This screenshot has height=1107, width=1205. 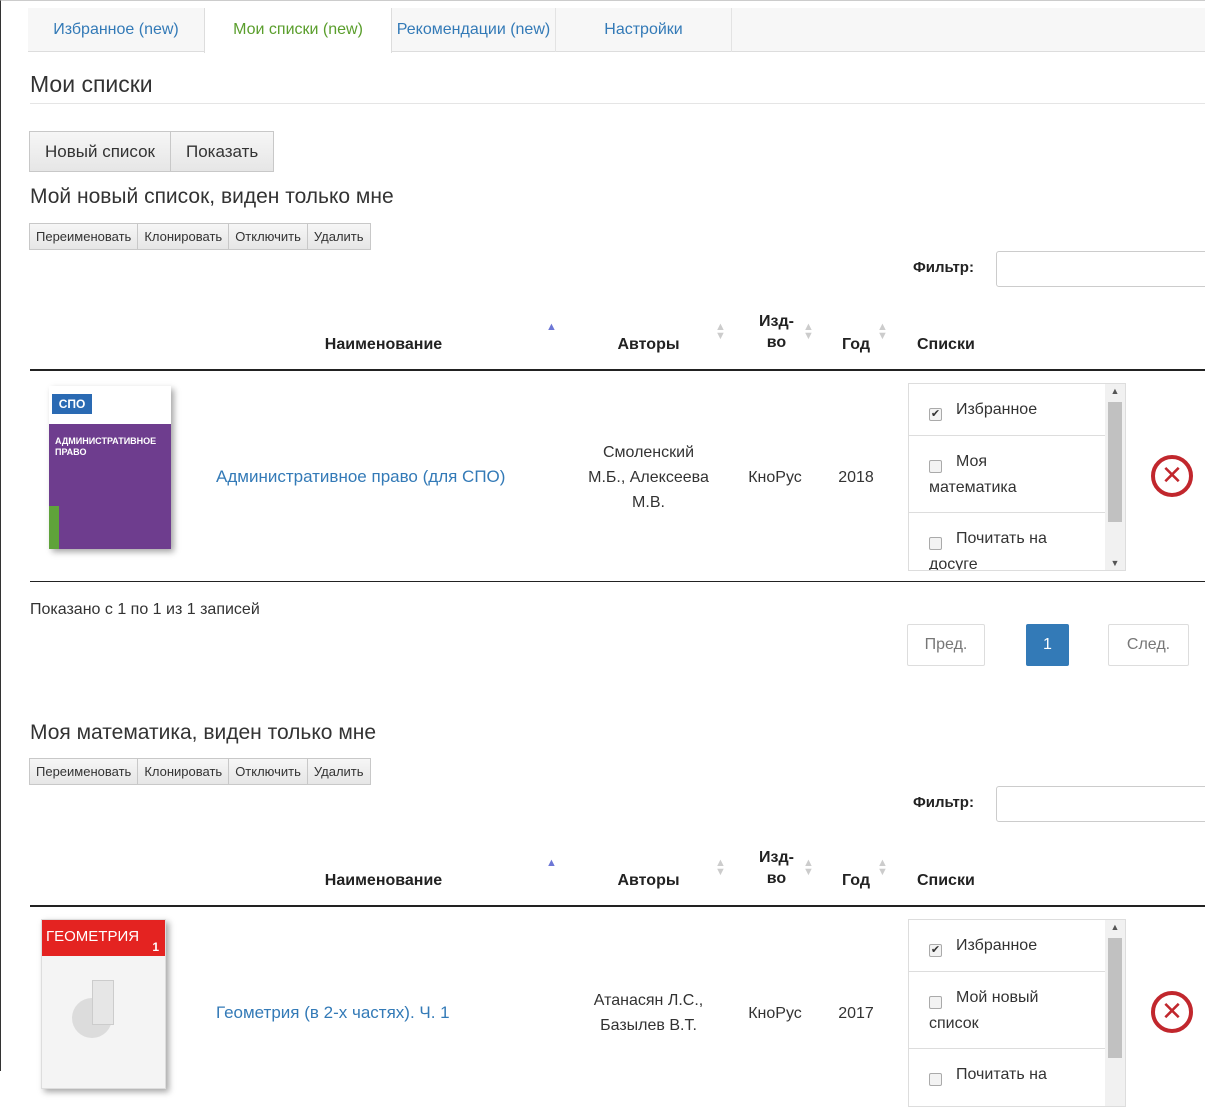 What do you see at coordinates (212, 196) in the screenshot?
I see `list-title: Мой новый список, виден только мне` at bounding box center [212, 196].